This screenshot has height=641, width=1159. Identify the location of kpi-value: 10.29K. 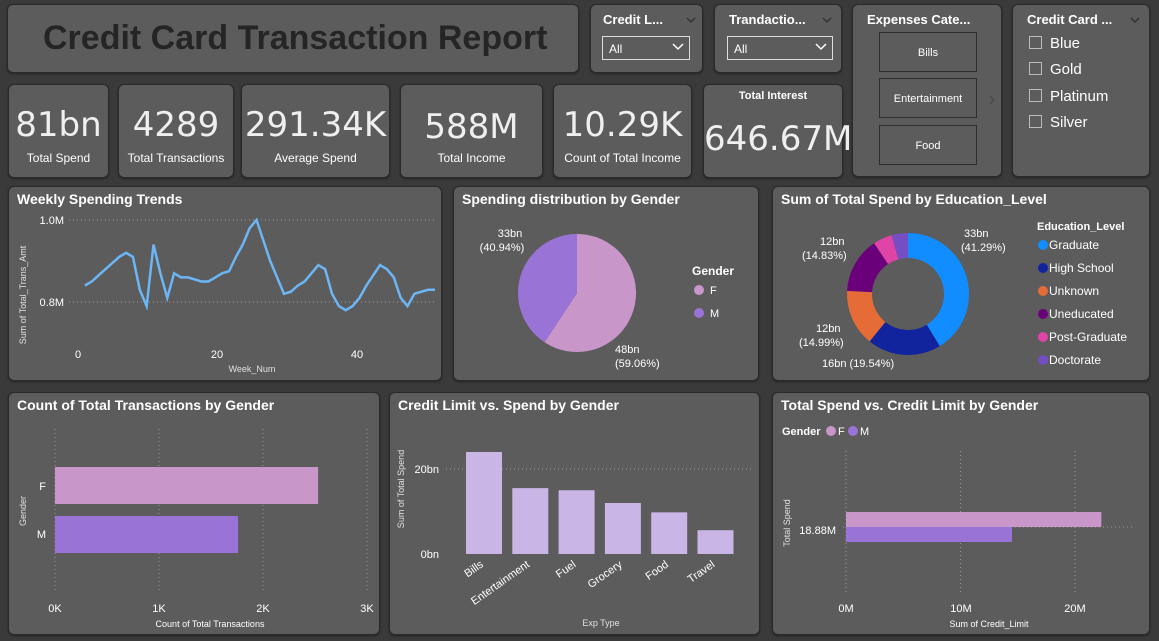
(622, 125).